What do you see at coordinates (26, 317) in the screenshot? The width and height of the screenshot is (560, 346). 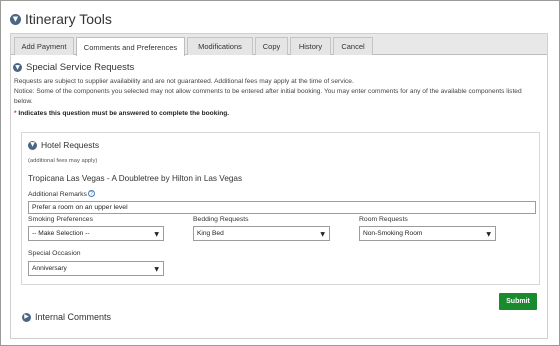 I see `chevron-right-icon: ▶` at bounding box center [26, 317].